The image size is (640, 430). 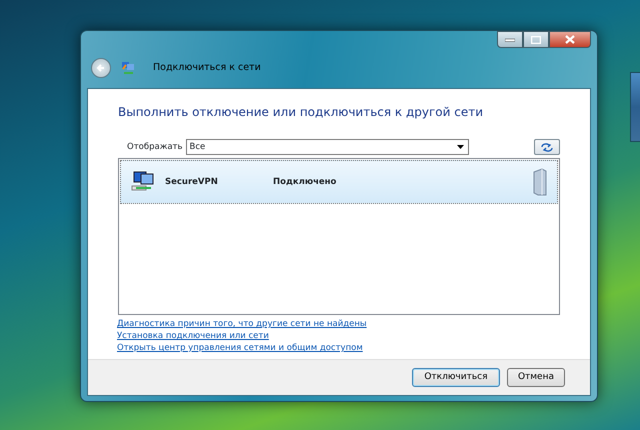 What do you see at coordinates (128, 68) in the screenshot?
I see `network-icon` at bounding box center [128, 68].